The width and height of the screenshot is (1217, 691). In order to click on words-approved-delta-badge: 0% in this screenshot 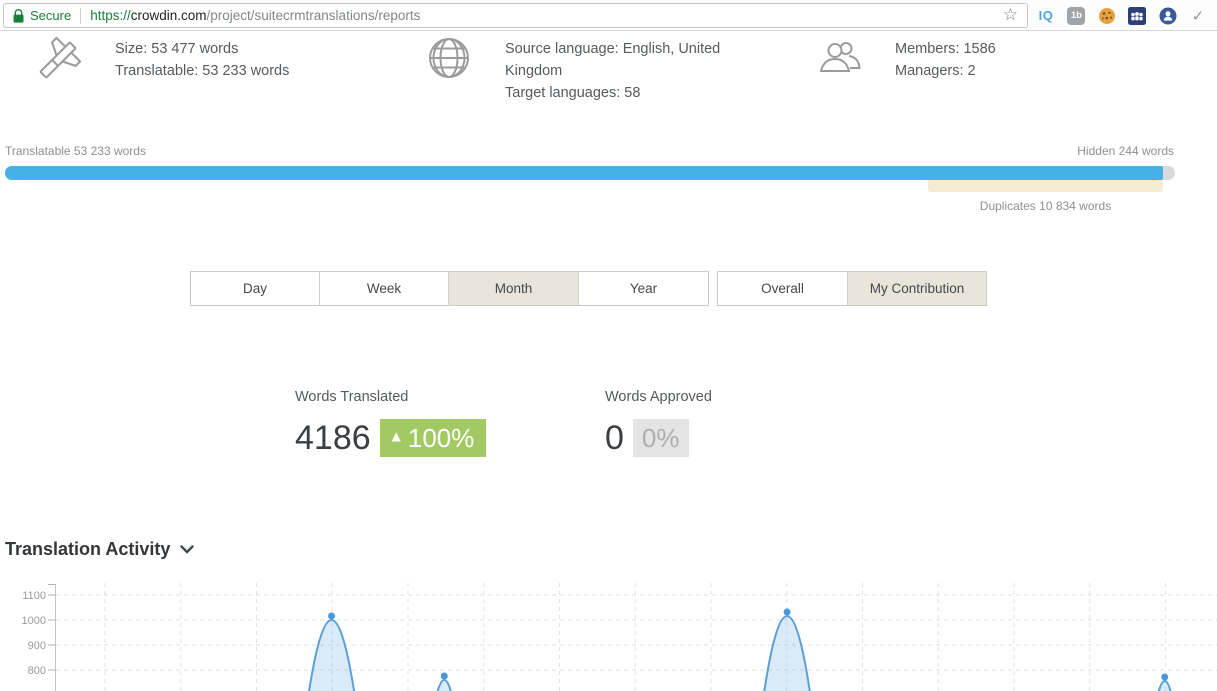, I will do `click(660, 438)`.